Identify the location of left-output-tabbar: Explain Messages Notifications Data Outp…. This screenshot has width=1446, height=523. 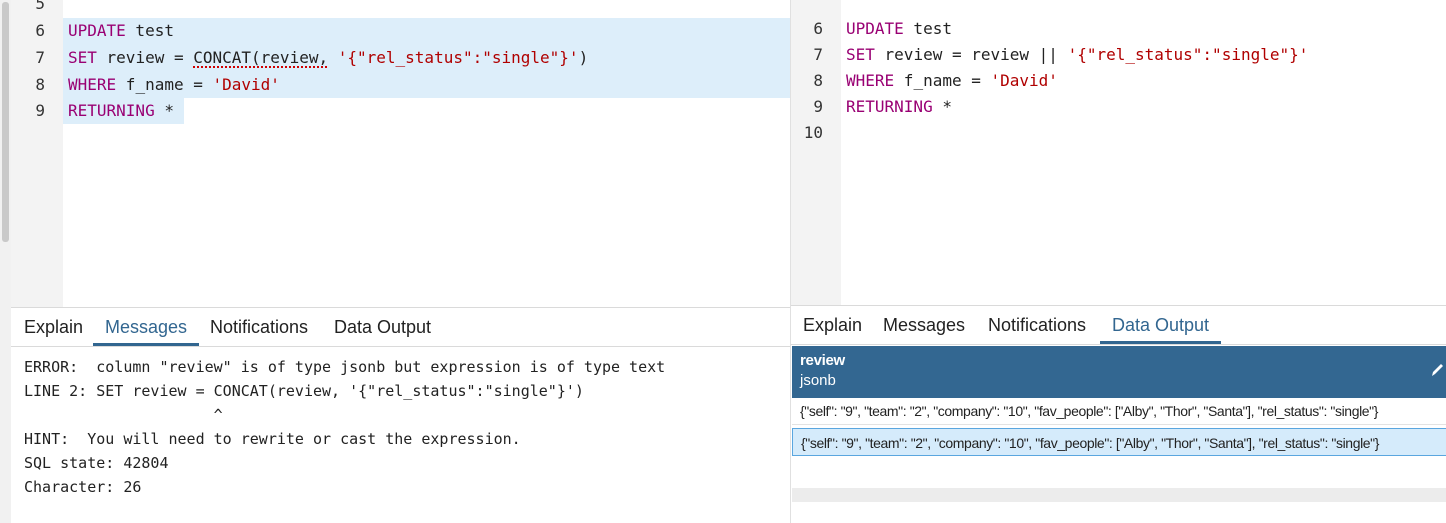
(400, 327).